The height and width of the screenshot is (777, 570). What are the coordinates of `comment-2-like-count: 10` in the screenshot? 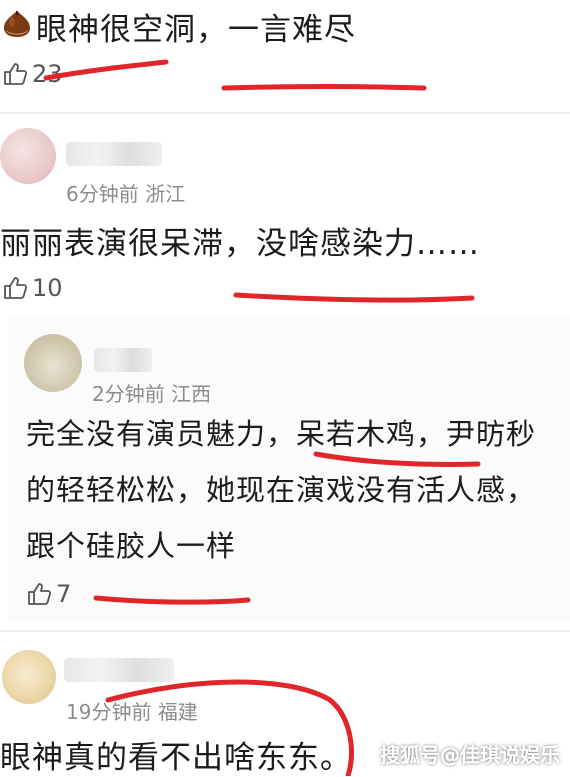 It's located at (47, 288).